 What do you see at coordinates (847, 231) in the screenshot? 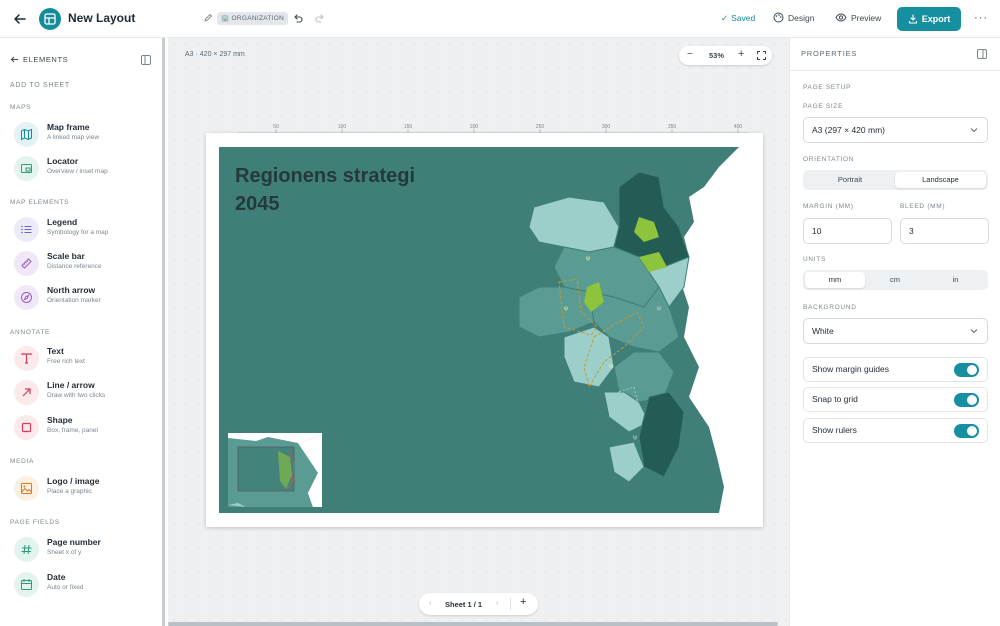
I see `margin-input: 10` at bounding box center [847, 231].